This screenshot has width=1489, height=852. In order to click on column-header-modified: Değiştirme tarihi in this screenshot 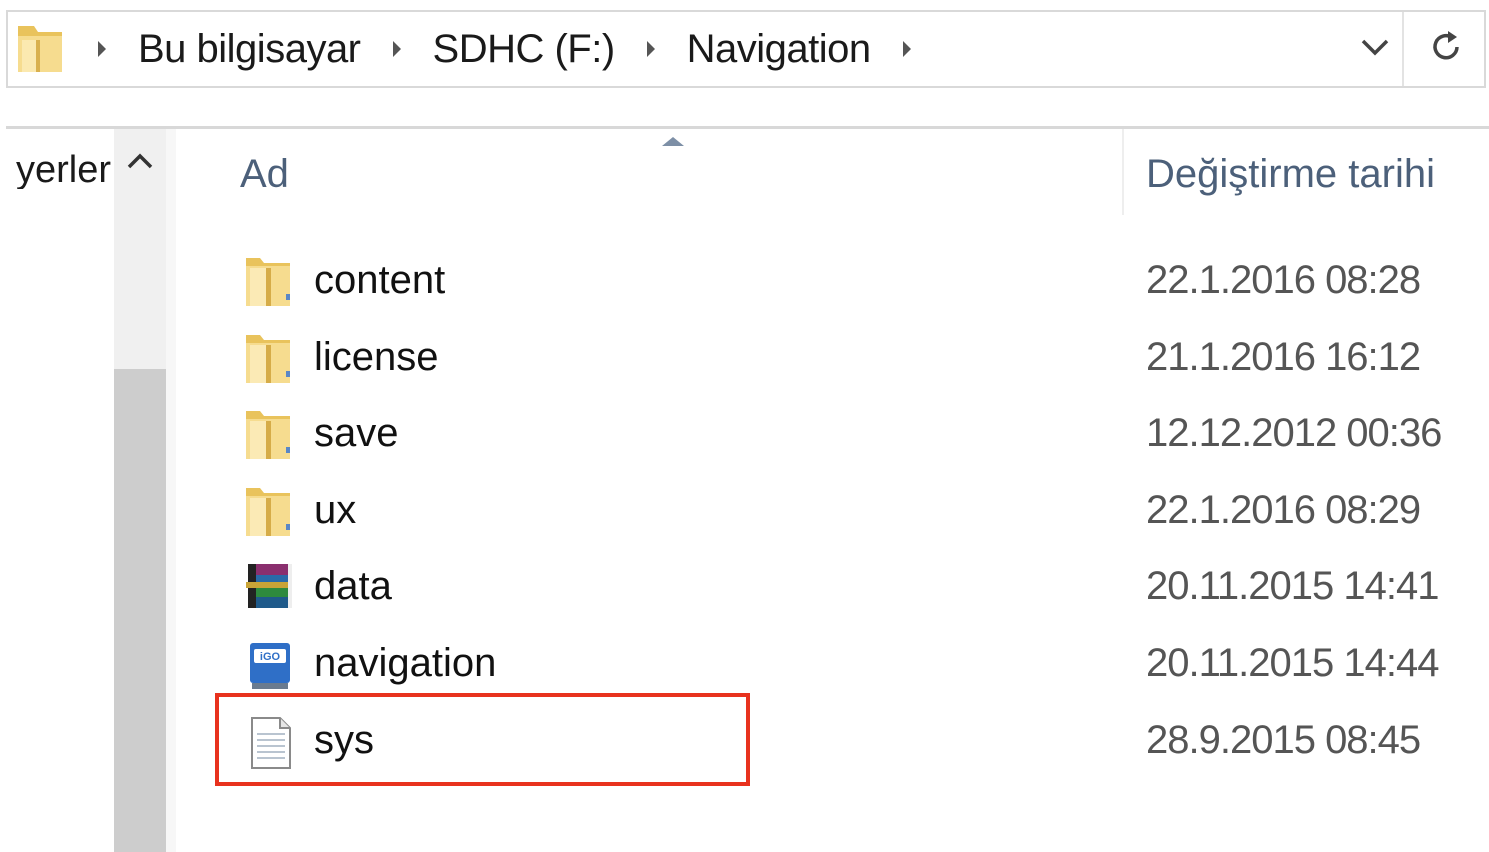, I will do `click(1290, 174)`.